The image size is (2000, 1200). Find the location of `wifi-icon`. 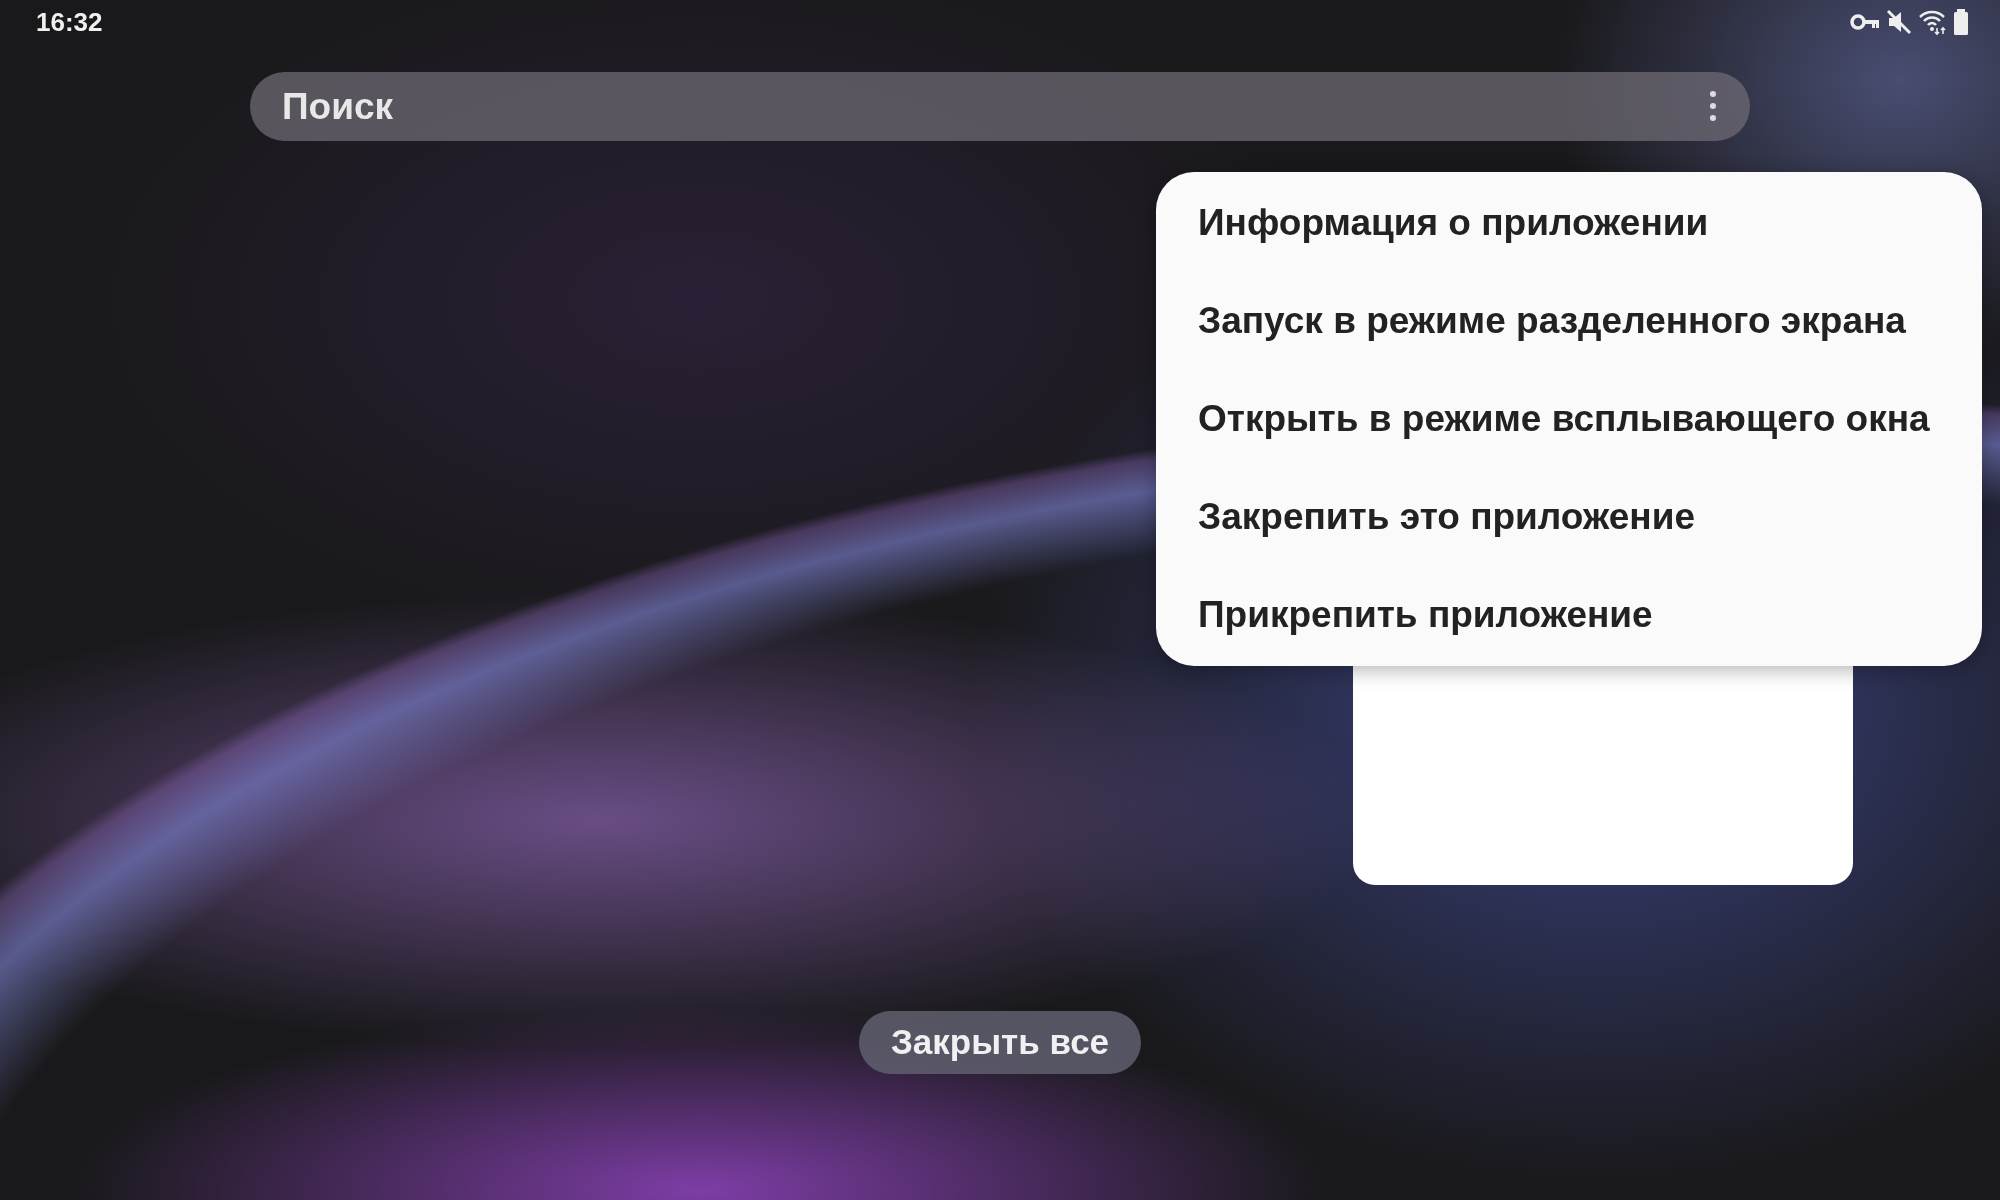

wifi-icon is located at coordinates (1933, 22).